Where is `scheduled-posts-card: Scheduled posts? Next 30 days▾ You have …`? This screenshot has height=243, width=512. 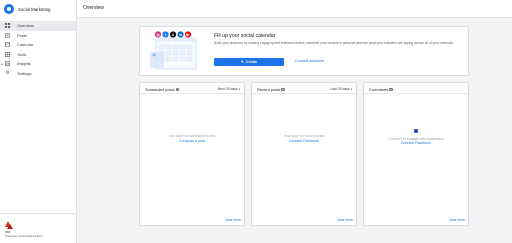 scheduled-posts-card: Scheduled posts? Next 30 days▾ You have … is located at coordinates (192, 154).